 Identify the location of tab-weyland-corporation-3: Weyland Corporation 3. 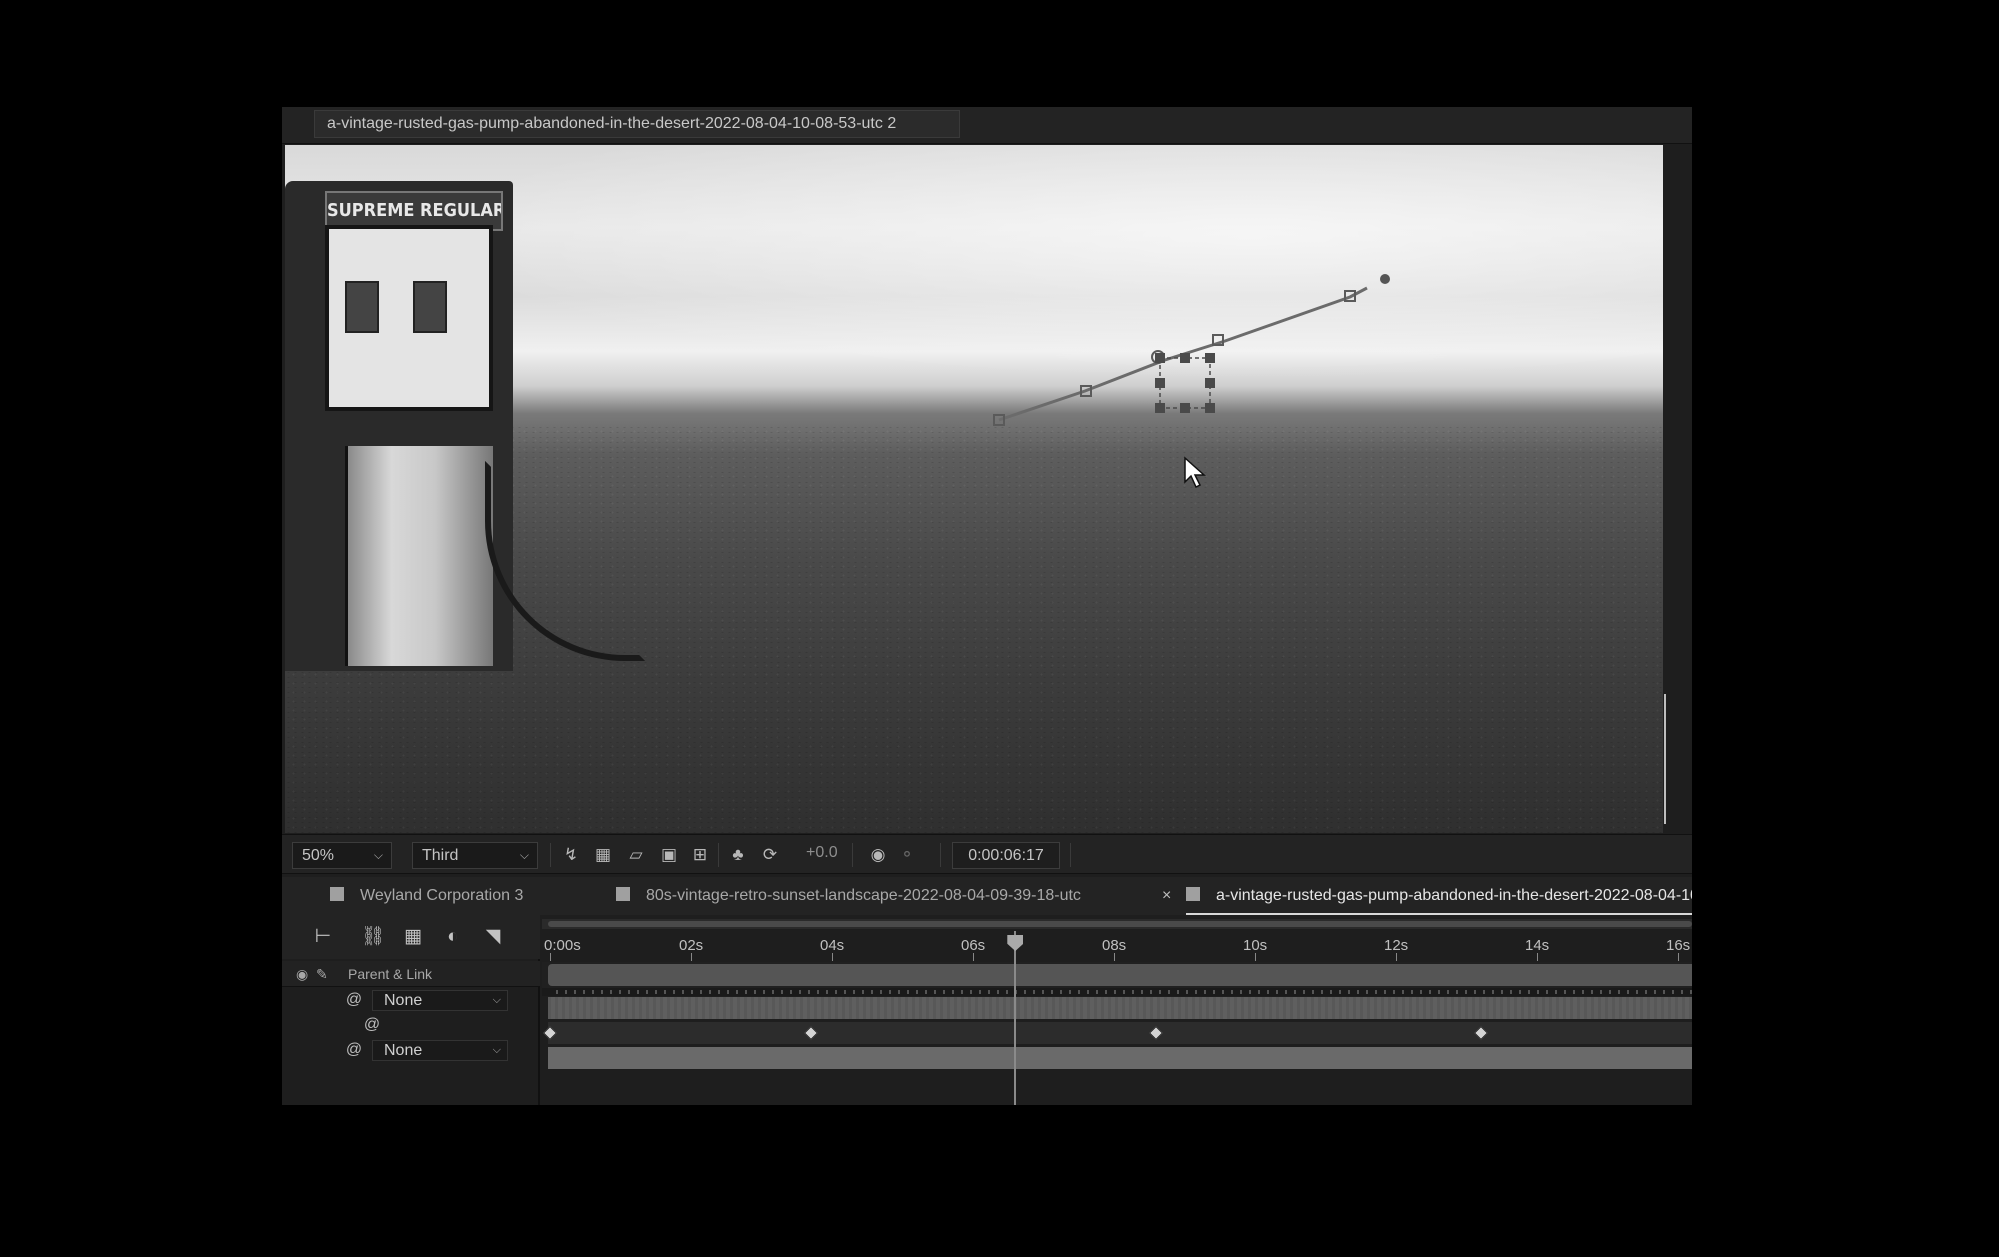
(430, 896).